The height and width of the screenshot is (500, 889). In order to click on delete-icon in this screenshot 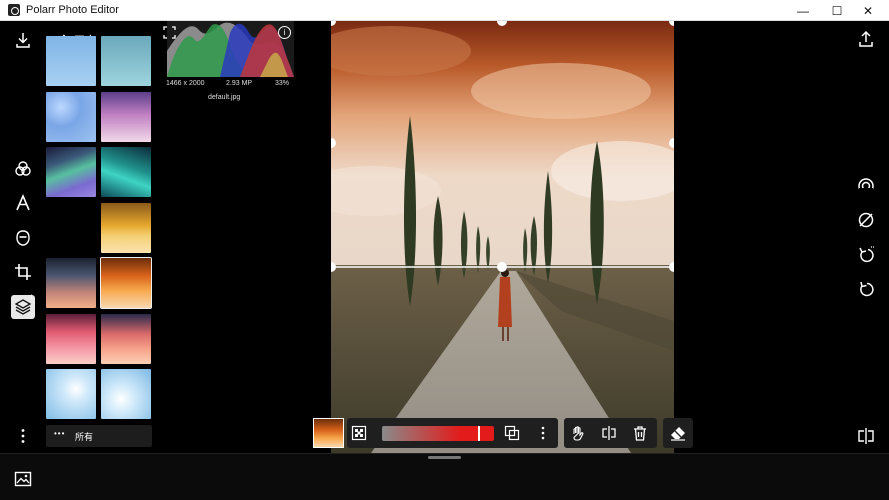, I will do `click(640, 433)`.